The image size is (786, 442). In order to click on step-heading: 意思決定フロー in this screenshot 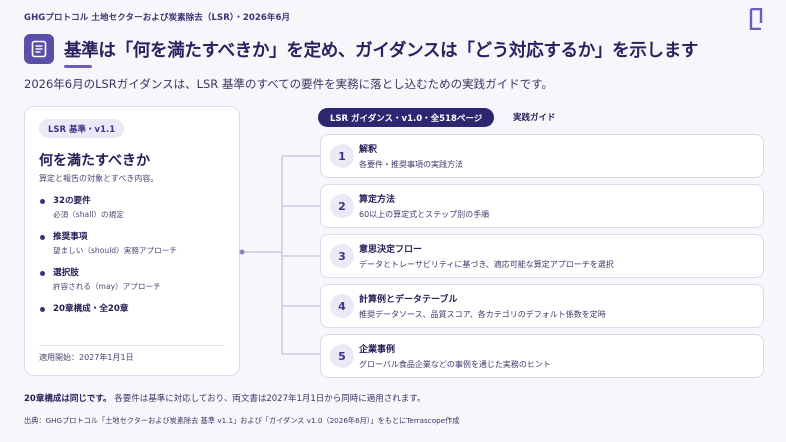, I will do `click(391, 250)`.